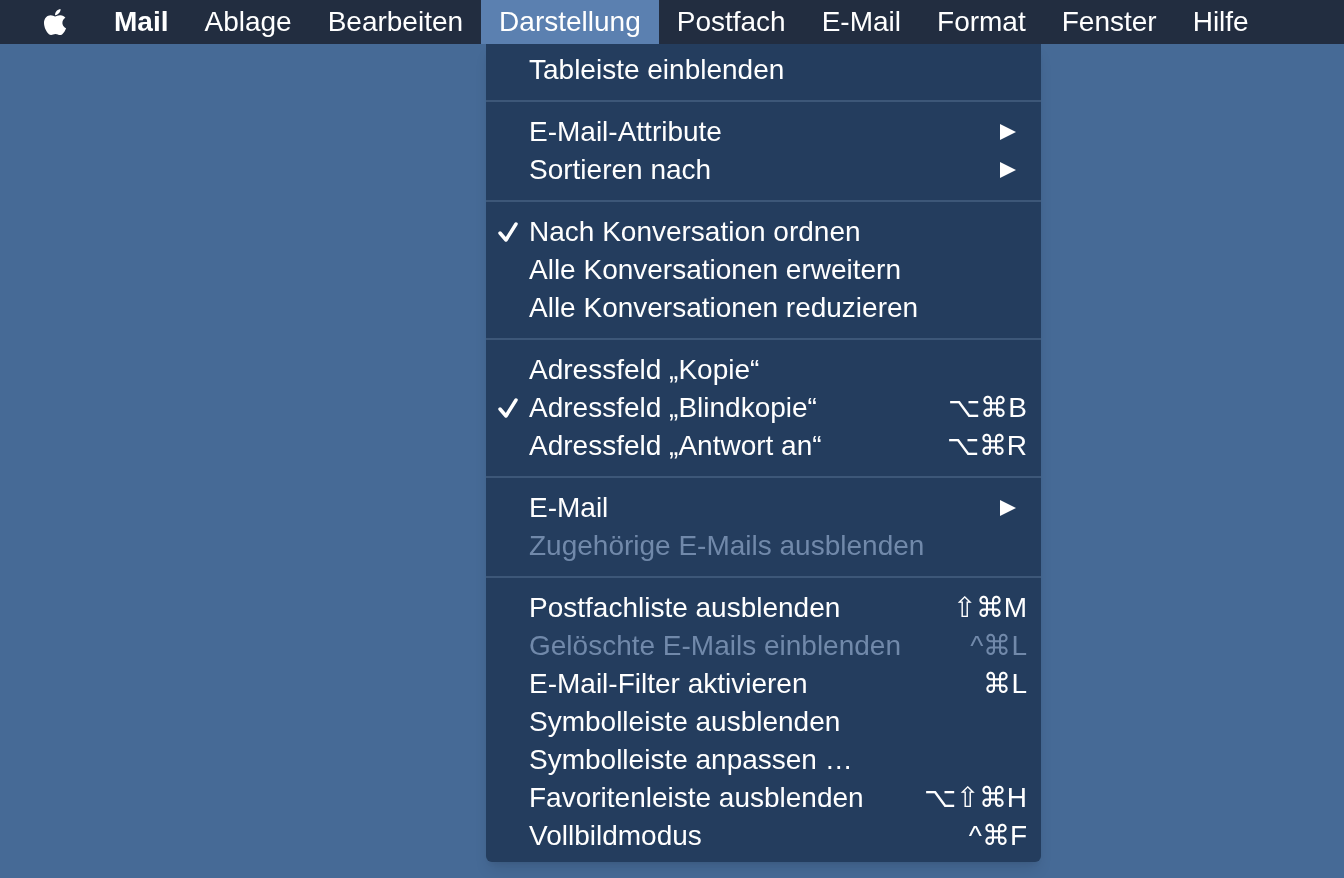  What do you see at coordinates (975, 798) in the screenshot?
I see `keyboard-shortcut: ⌥⇧⌘H` at bounding box center [975, 798].